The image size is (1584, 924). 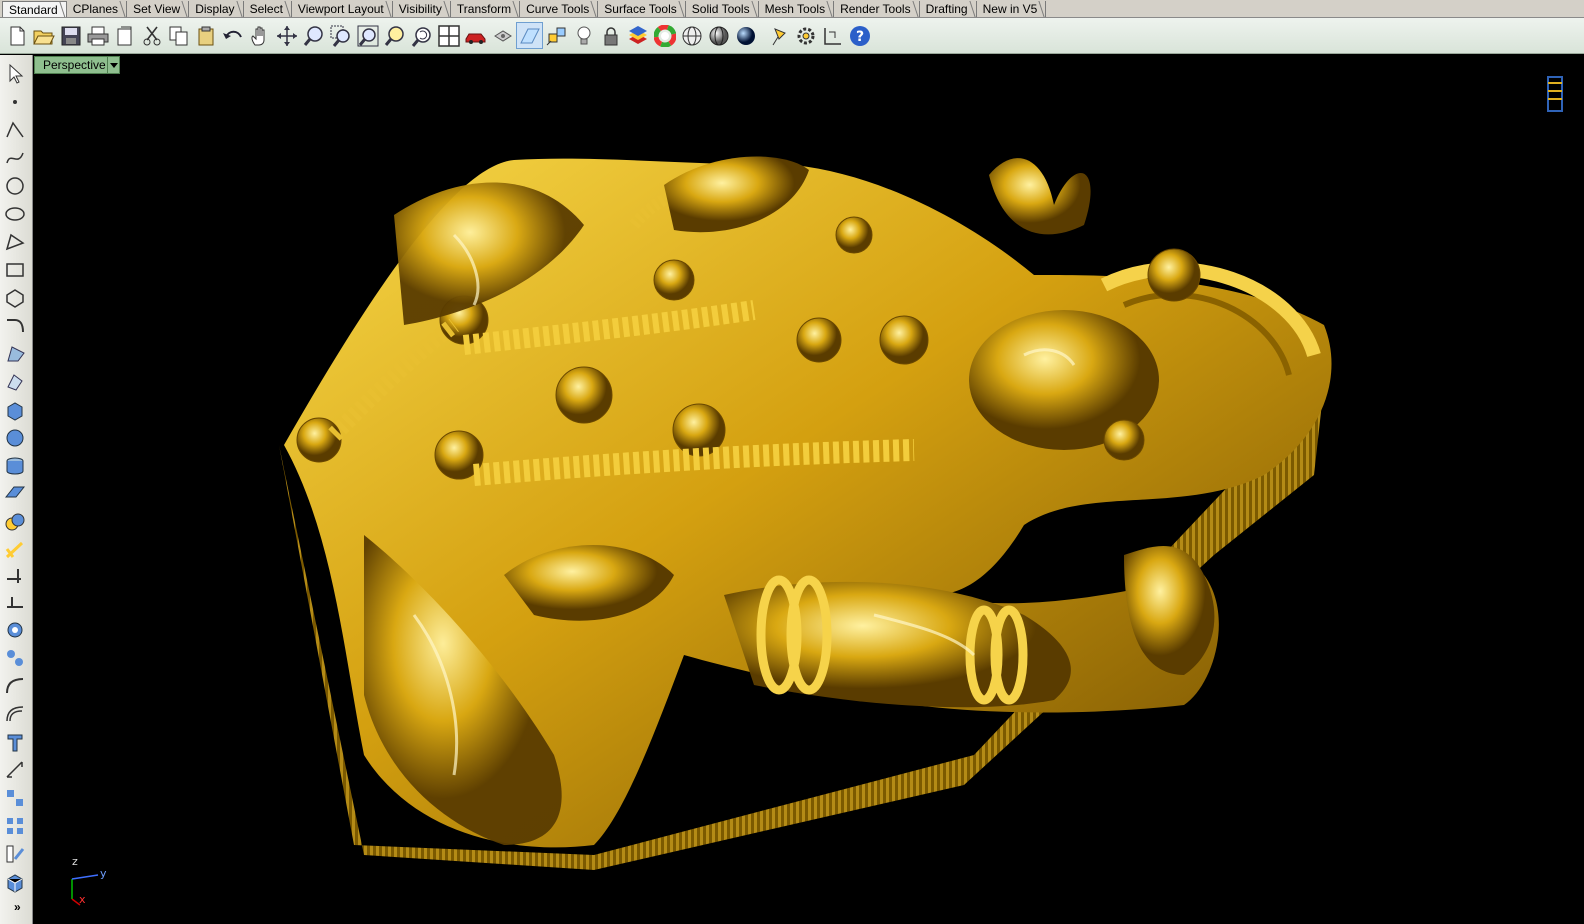 What do you see at coordinates (342, 9) in the screenshot?
I see `tab-viewport-layout: Viewport Layout` at bounding box center [342, 9].